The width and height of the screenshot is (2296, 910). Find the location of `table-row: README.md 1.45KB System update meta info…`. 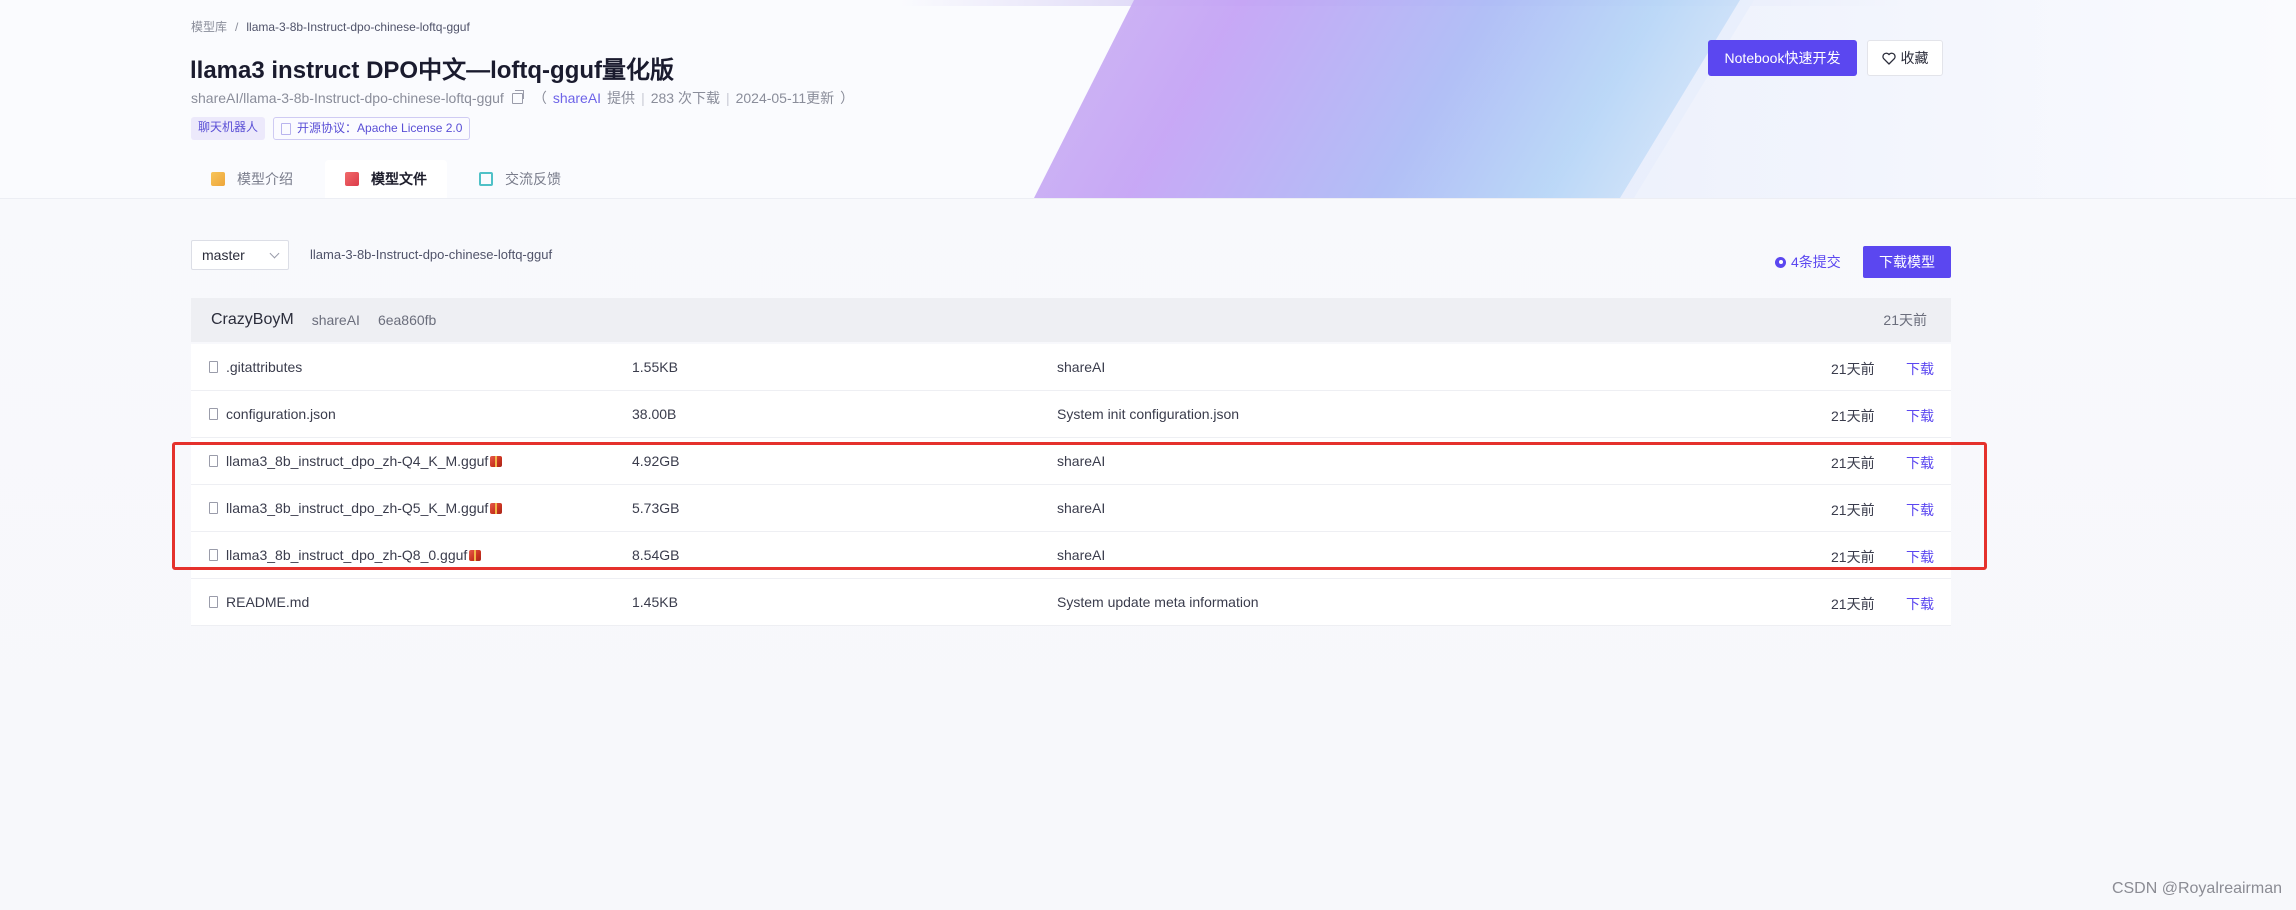

table-row: README.md 1.45KB System update meta info… is located at coordinates (1071, 602).